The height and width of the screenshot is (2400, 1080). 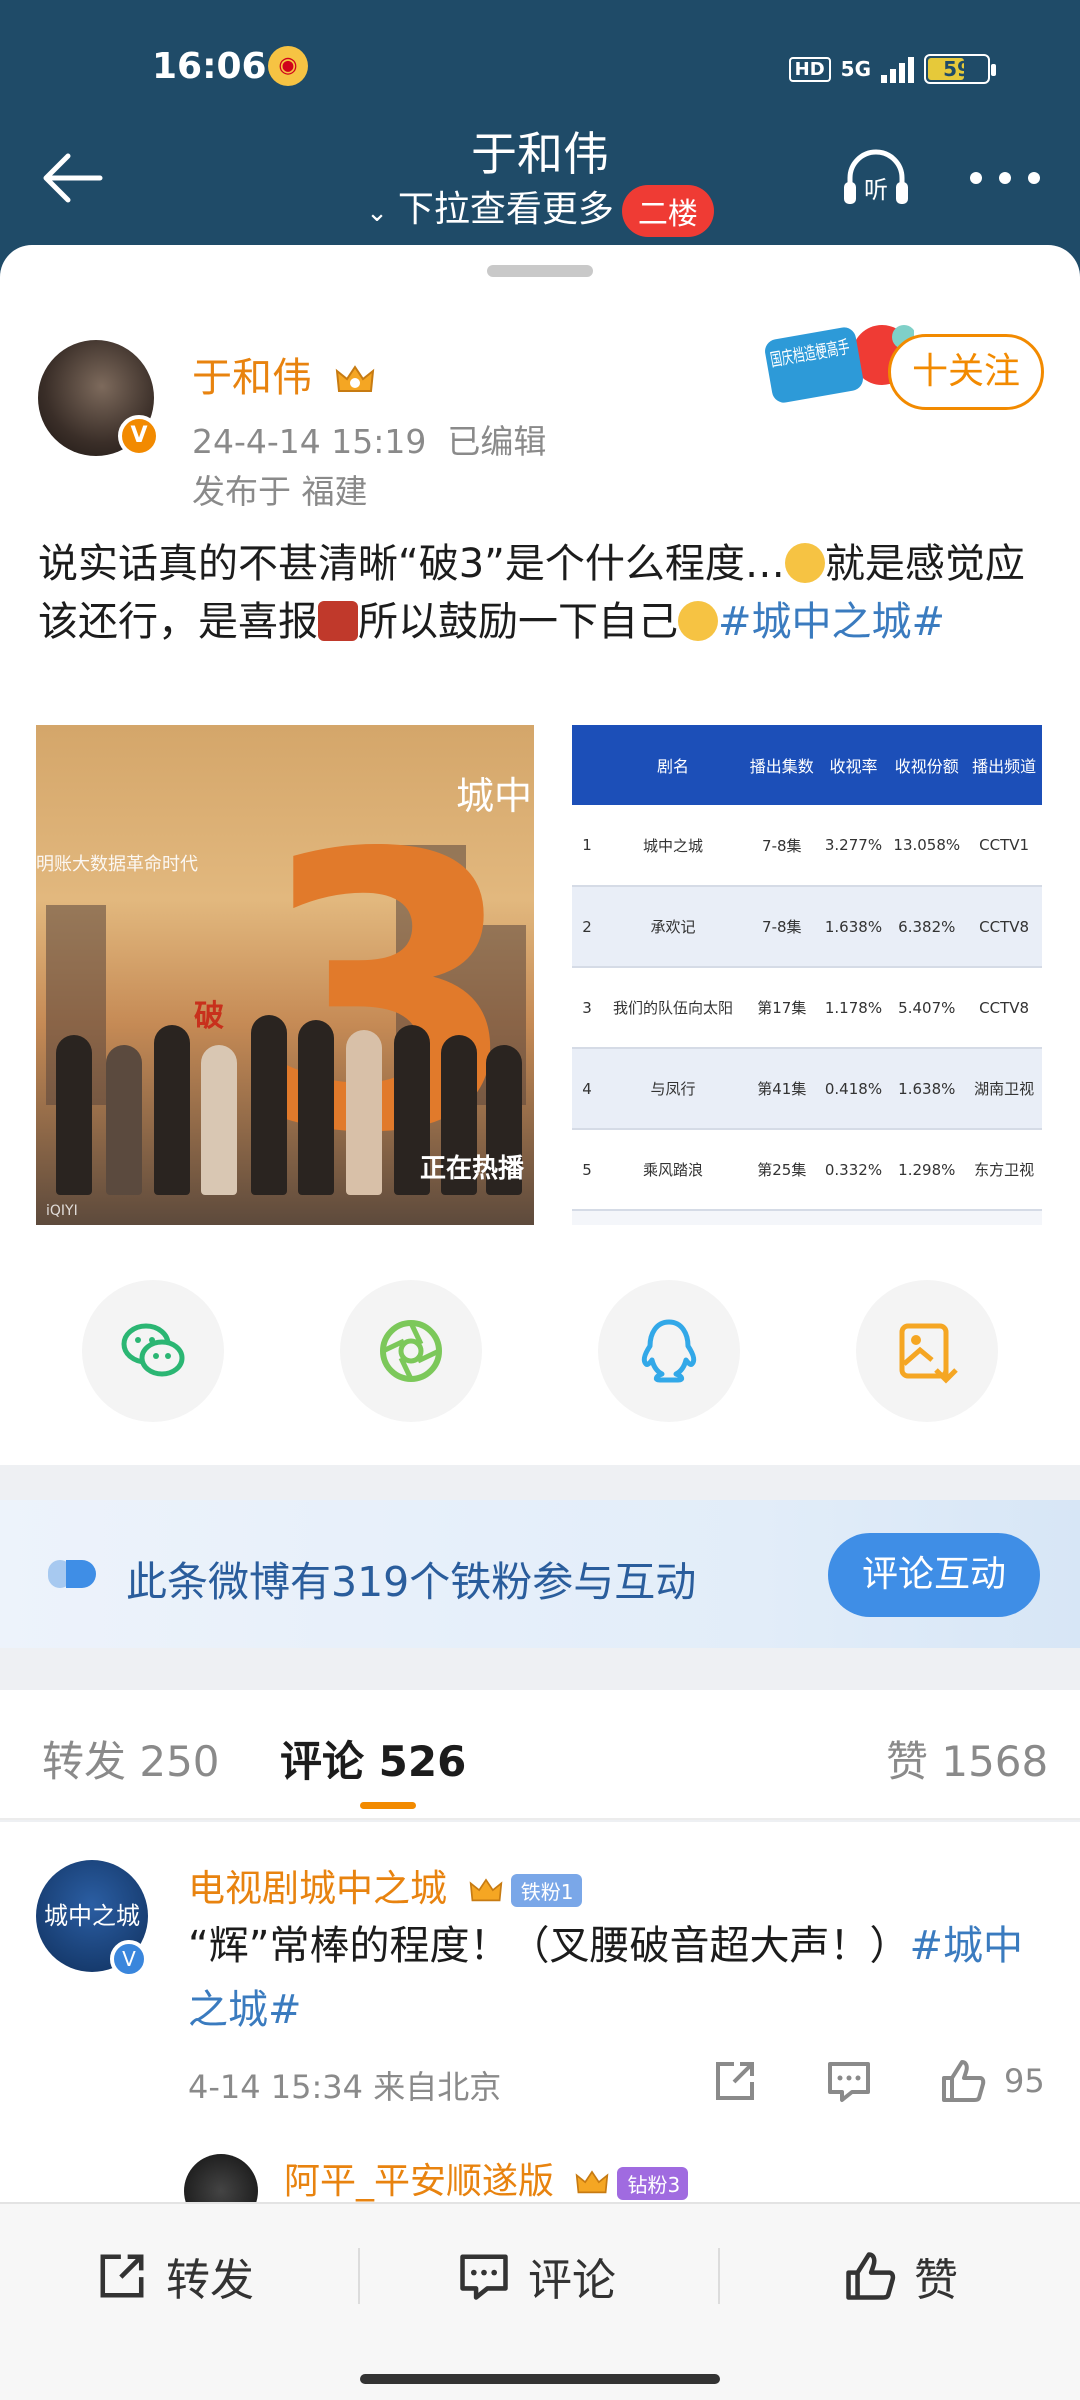 I want to click on author-name-text: 于和伟, so click(x=252, y=378).